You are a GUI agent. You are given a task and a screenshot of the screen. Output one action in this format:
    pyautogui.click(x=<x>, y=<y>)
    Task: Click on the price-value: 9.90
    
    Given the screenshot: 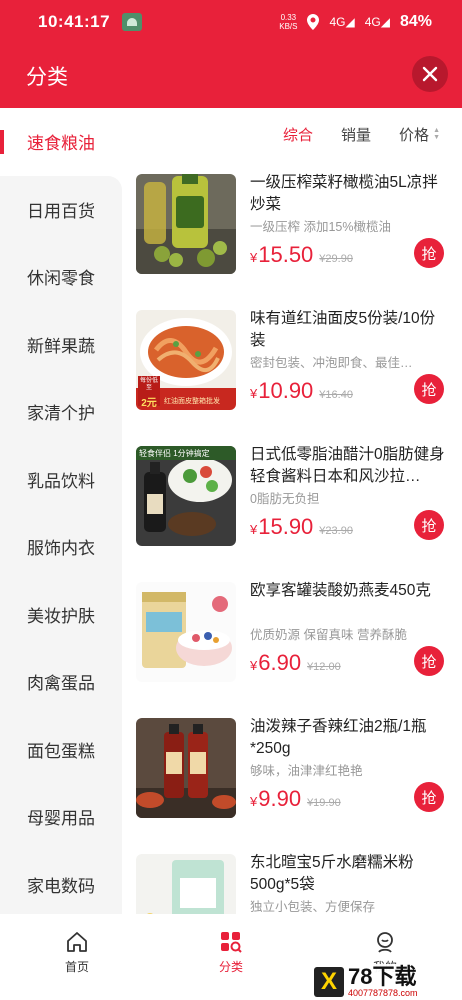 What is the action you would take?
    pyautogui.click(x=280, y=798)
    